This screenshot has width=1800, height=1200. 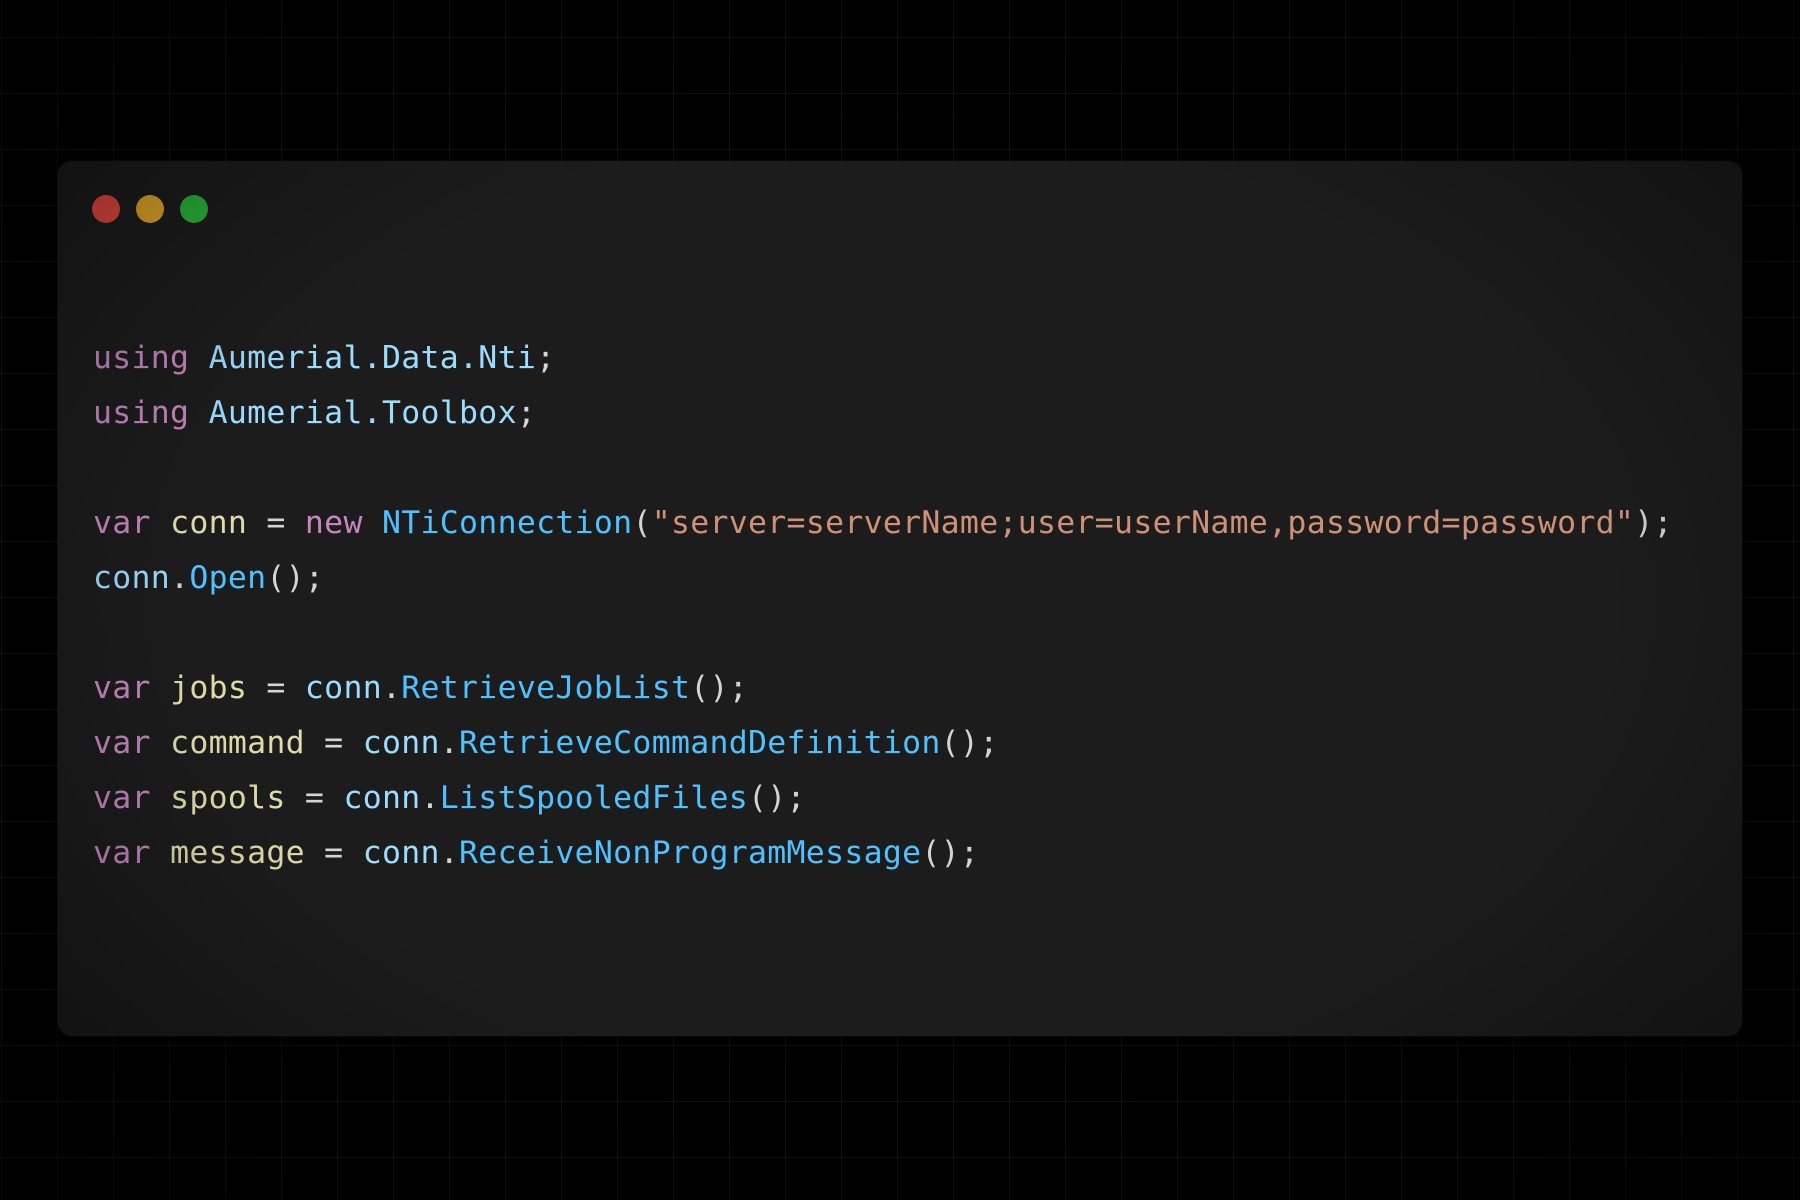 What do you see at coordinates (372, 358) in the screenshot?
I see `code-token: Aumerial.Data.Nti` at bounding box center [372, 358].